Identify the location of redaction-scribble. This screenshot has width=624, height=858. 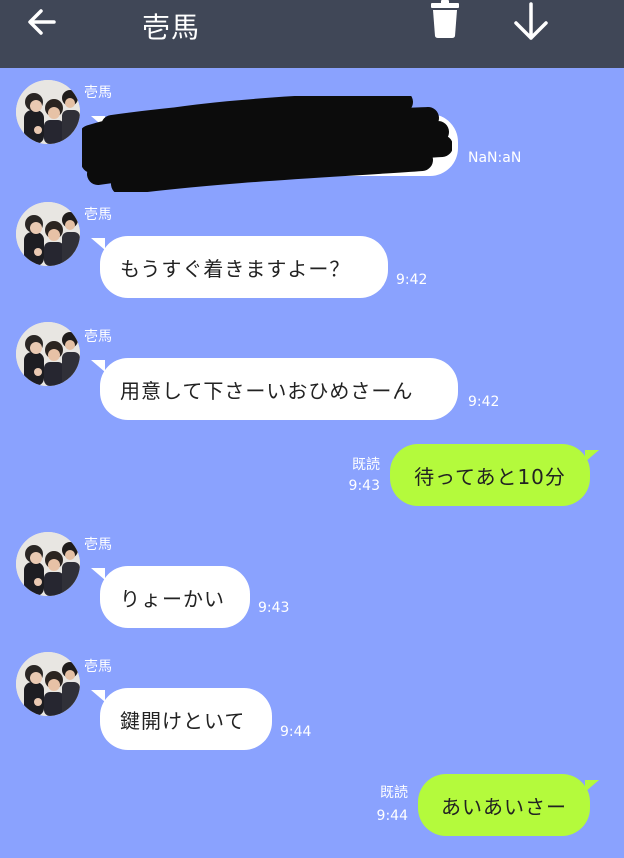
(267, 144).